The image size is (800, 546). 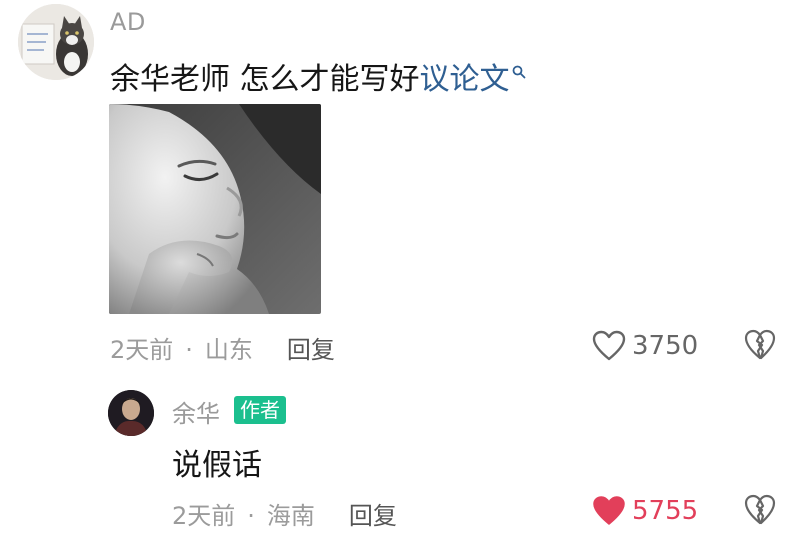 What do you see at coordinates (665, 346) in the screenshot?
I see `like-count: 3750` at bounding box center [665, 346].